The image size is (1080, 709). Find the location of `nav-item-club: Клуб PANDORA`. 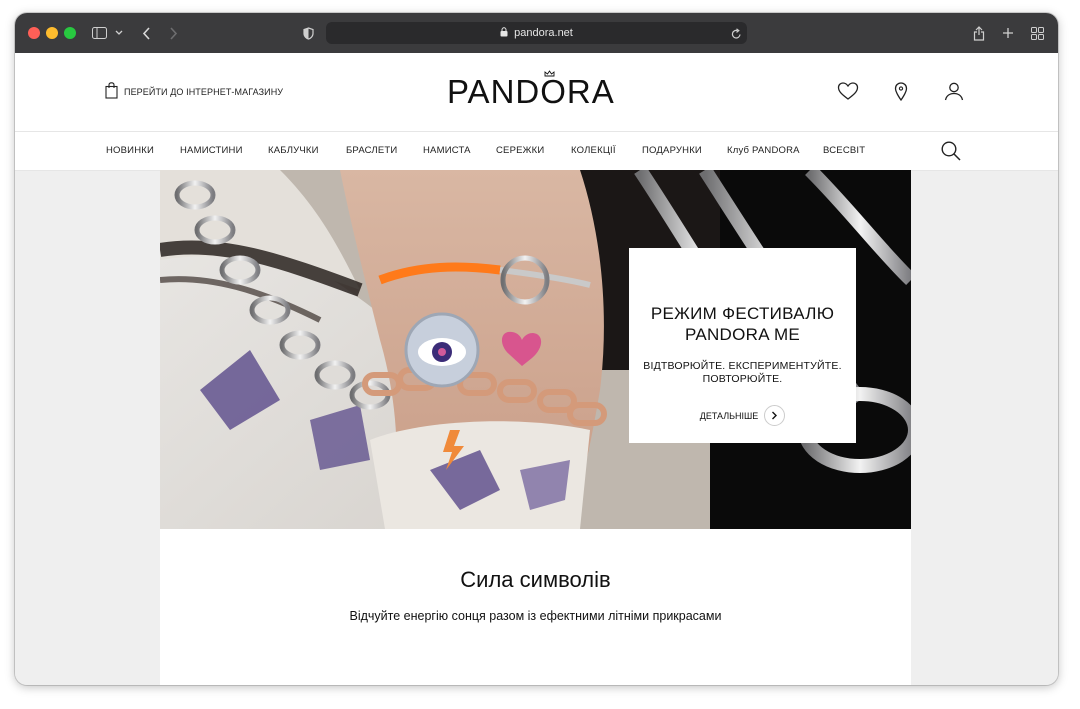

nav-item-club: Клуб PANDORA is located at coordinates (763, 150).